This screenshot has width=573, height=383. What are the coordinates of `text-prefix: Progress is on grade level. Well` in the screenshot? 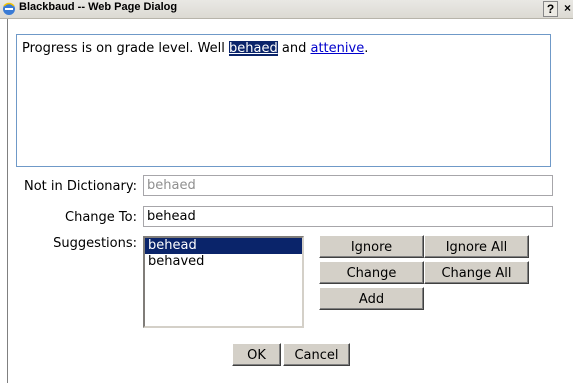 It's located at (126, 48).